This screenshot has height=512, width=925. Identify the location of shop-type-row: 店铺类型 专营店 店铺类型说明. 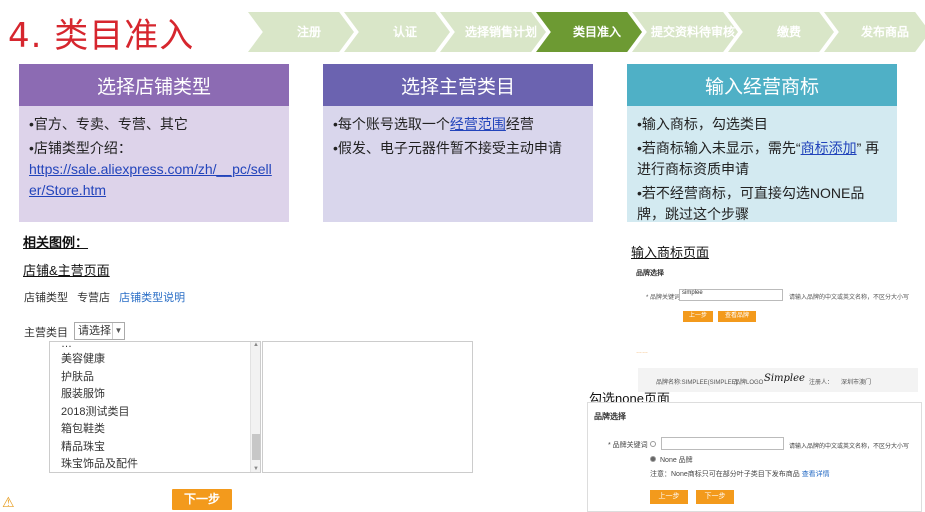
(107, 297).